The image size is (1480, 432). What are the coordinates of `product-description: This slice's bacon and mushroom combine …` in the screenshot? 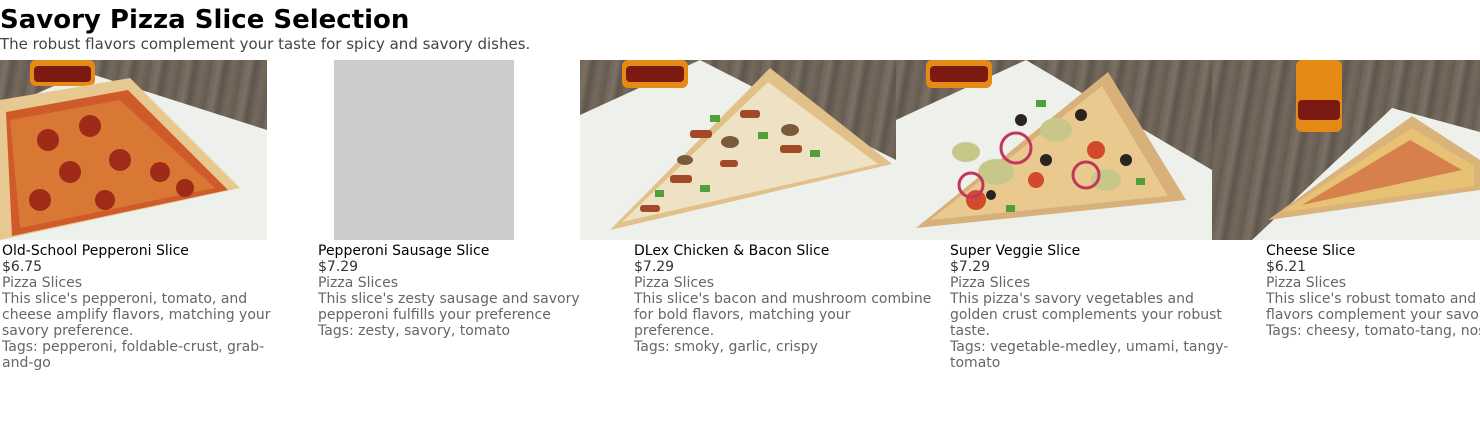 It's located at (783, 315).